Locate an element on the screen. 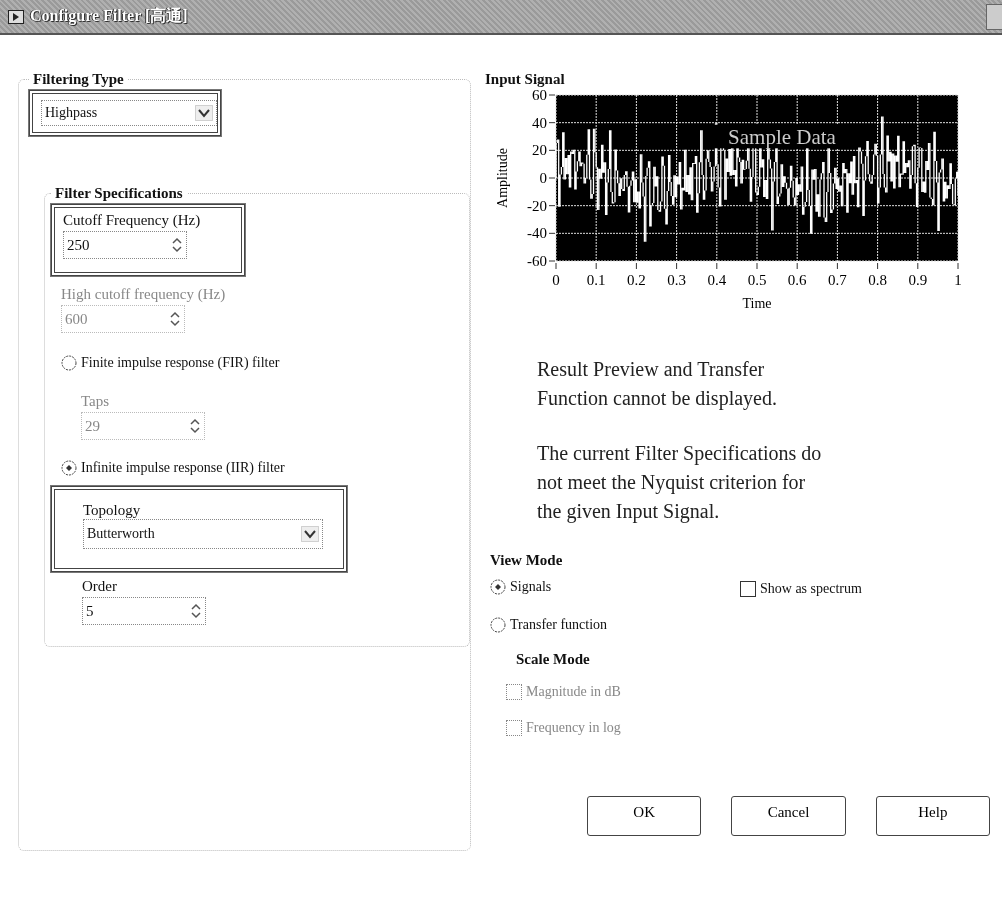 The height and width of the screenshot is (905, 1002). radio-label: Infinite impulse response (IIR) filter is located at coordinates (183, 468).